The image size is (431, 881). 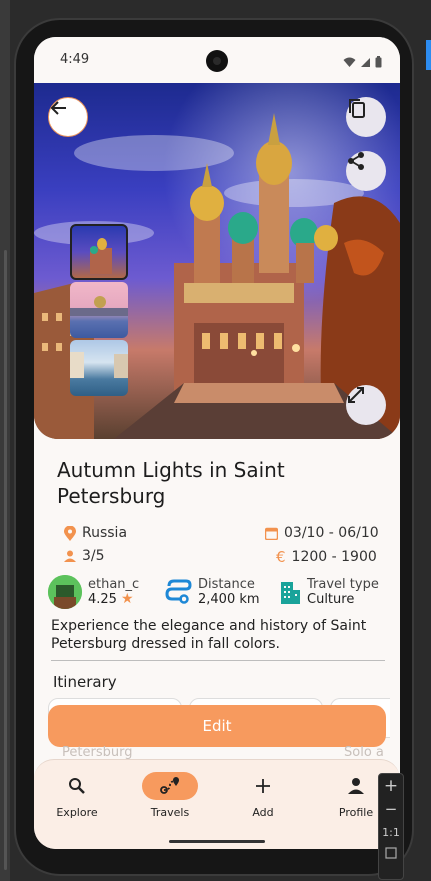 I want to click on left-scrollbar, so click(x=5, y=440).